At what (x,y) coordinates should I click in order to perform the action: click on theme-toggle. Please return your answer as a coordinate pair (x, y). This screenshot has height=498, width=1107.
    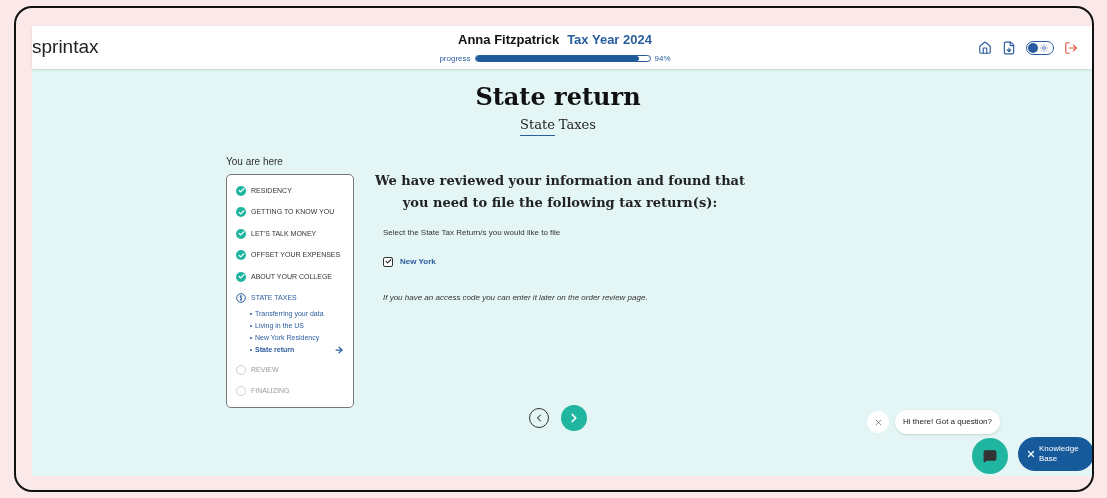
    Looking at the image, I should click on (1040, 47).